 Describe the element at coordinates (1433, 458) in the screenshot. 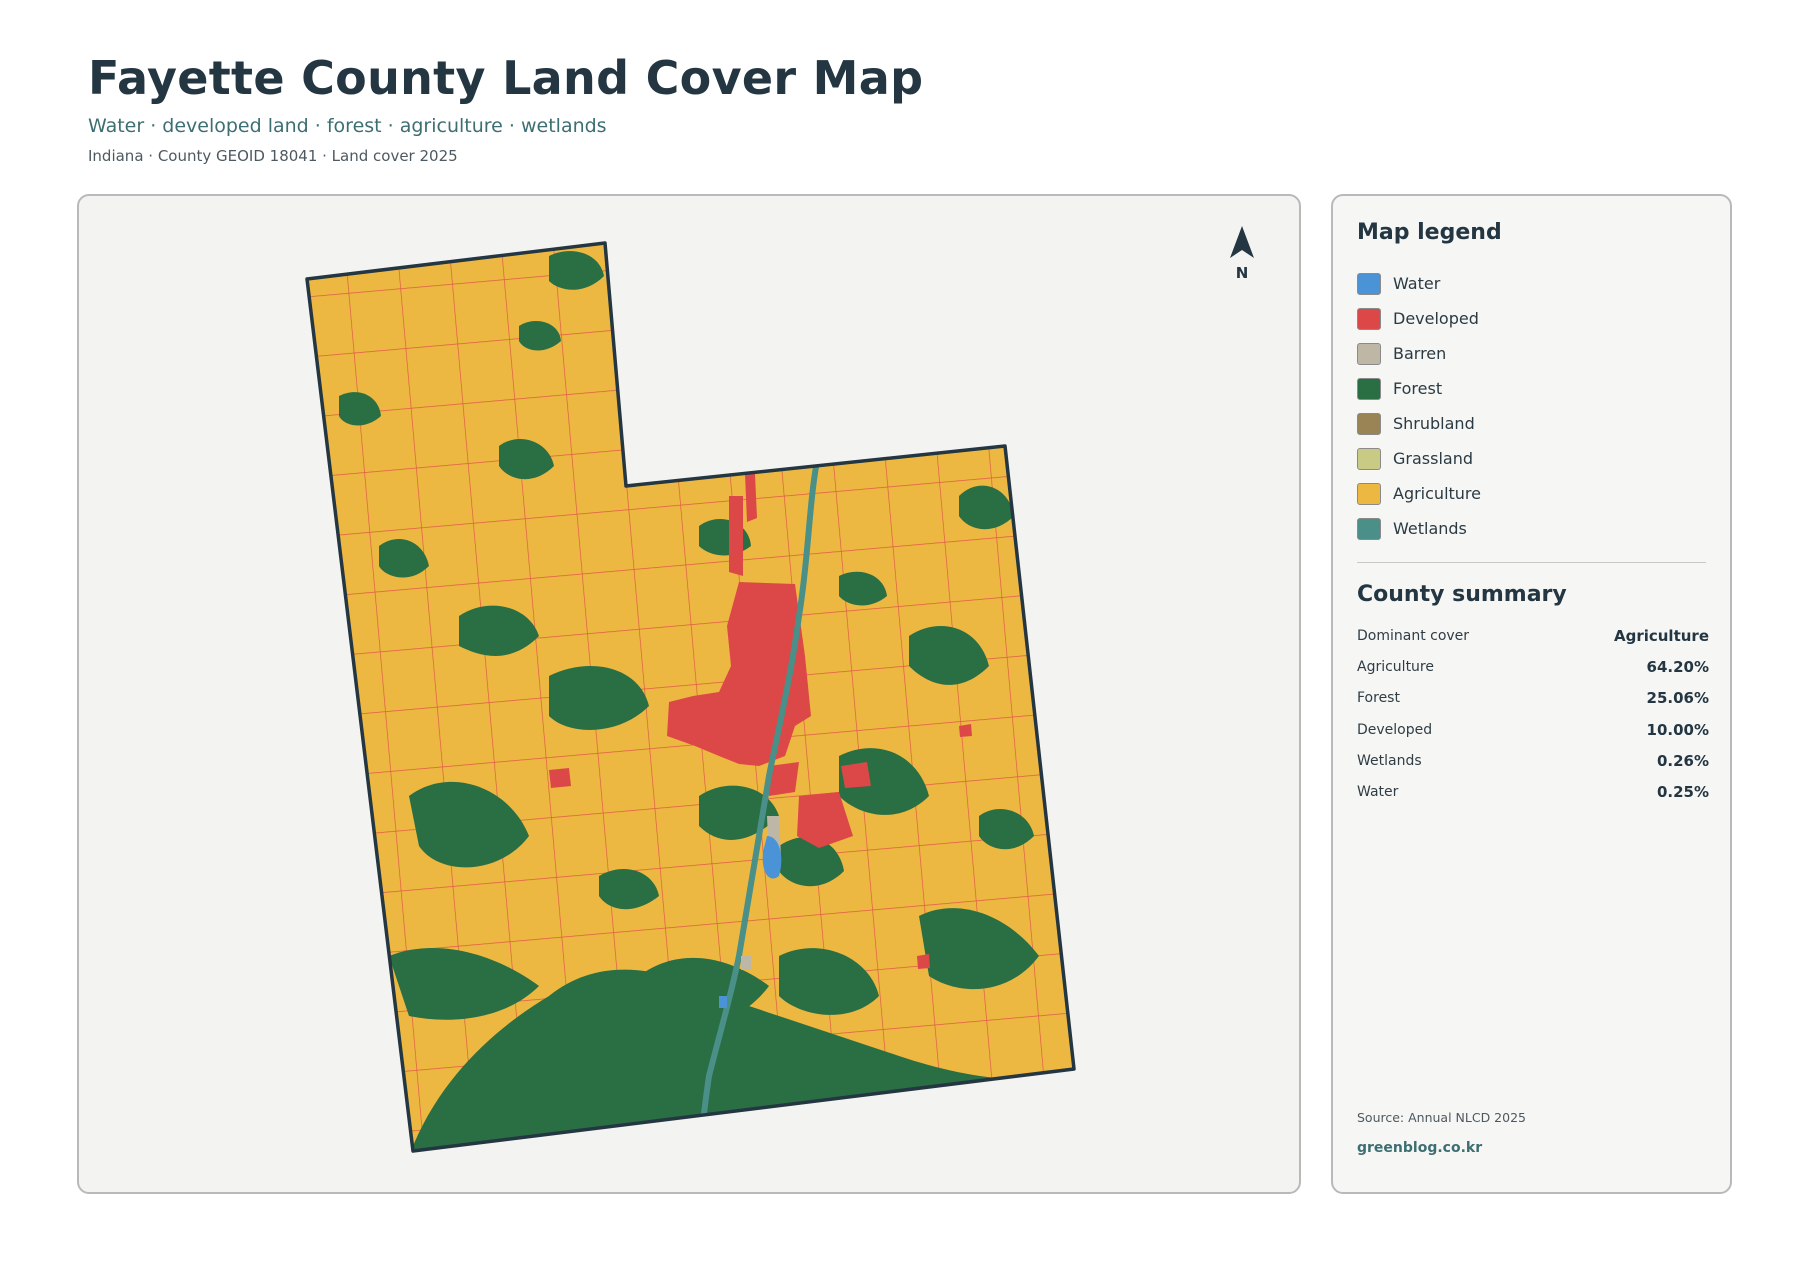

I see `legend-label: Grassland` at that location.